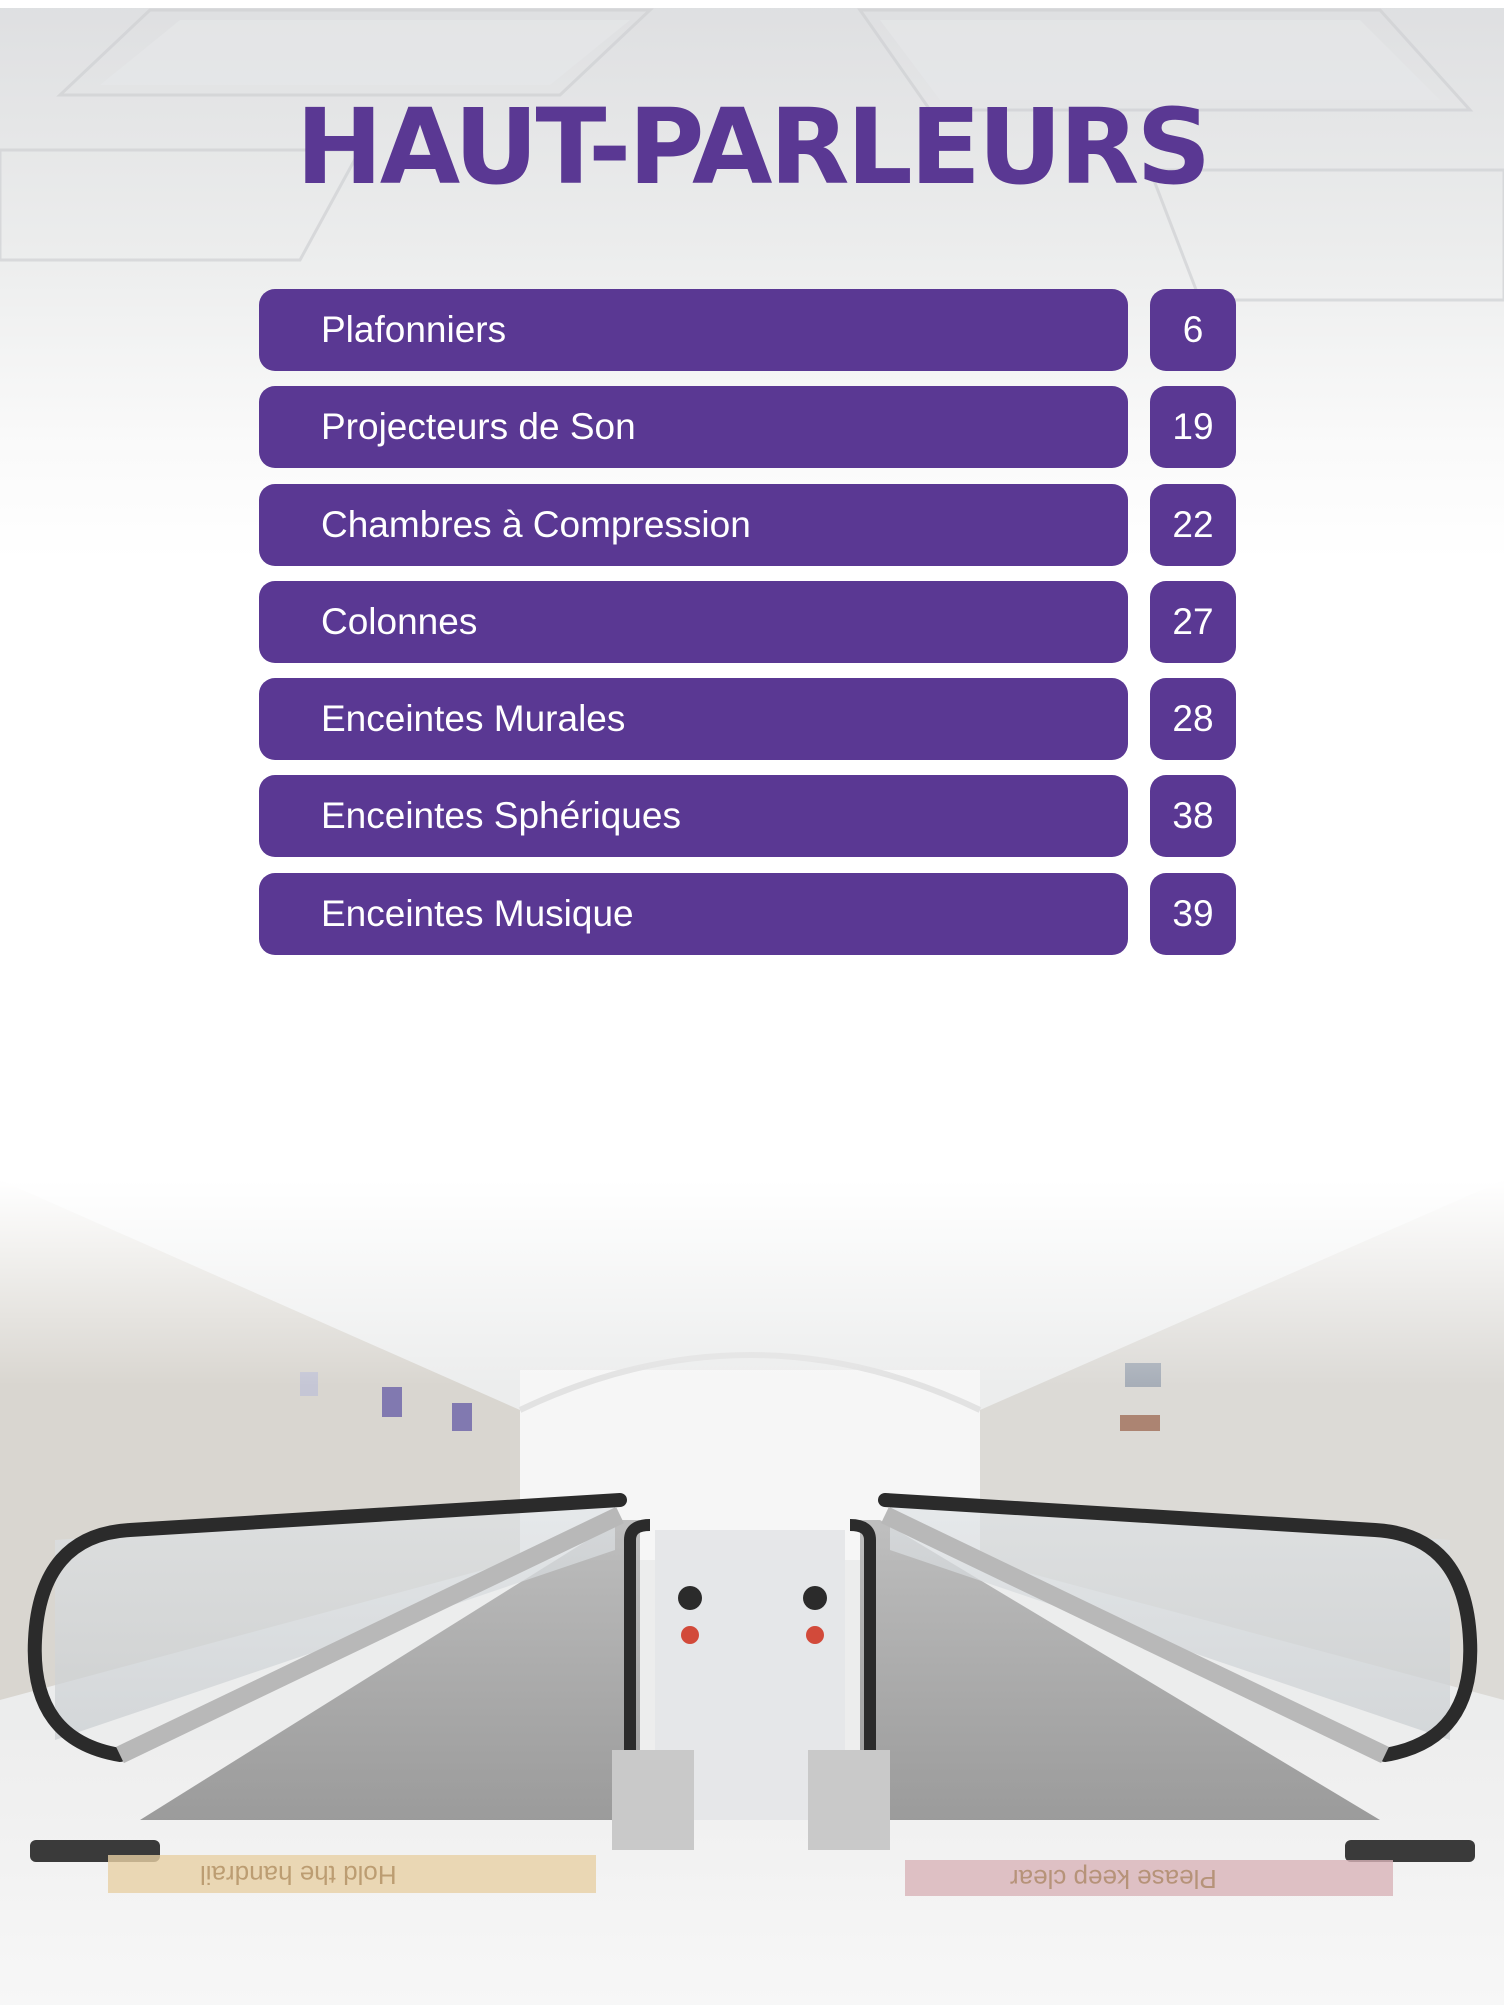  I want to click on toc-page-number: 38, so click(1193, 816).